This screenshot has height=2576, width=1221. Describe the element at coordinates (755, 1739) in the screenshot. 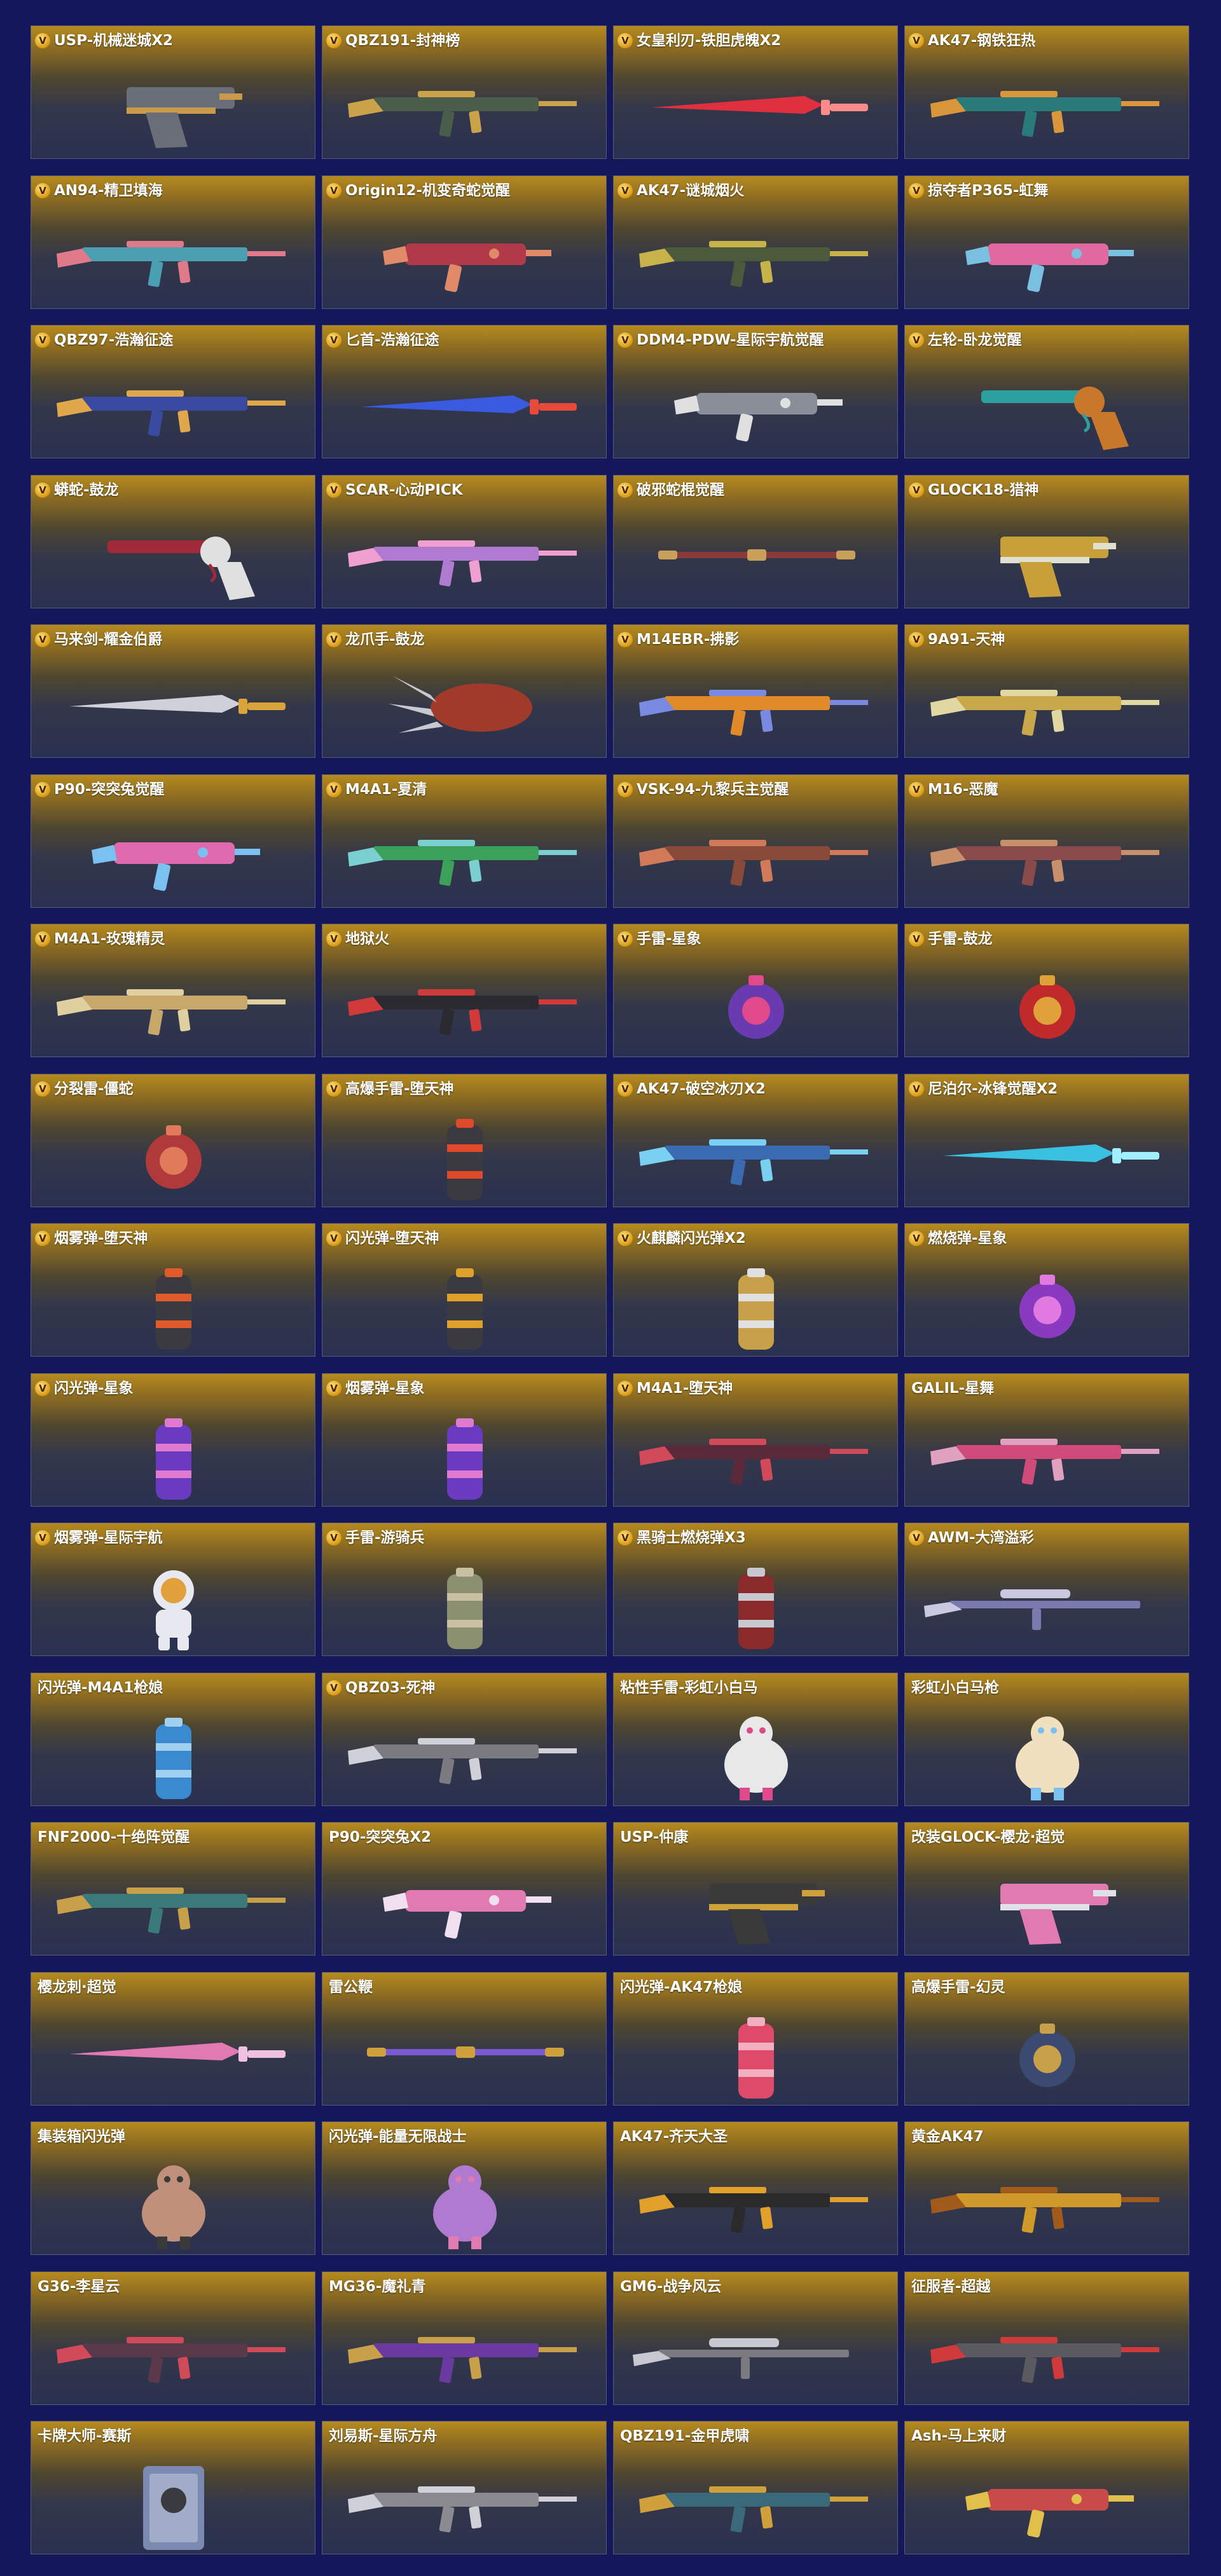

I see `skin-card: 粘性手雷-彩虹小白马` at that location.